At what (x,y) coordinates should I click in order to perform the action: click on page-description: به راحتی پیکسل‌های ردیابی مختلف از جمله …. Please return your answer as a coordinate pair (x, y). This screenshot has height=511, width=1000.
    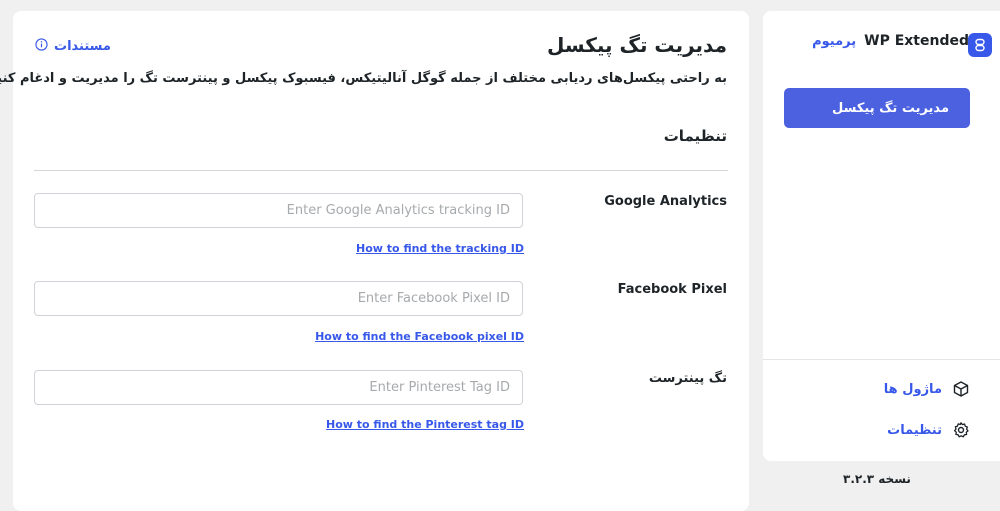
    Looking at the image, I should click on (363, 78).